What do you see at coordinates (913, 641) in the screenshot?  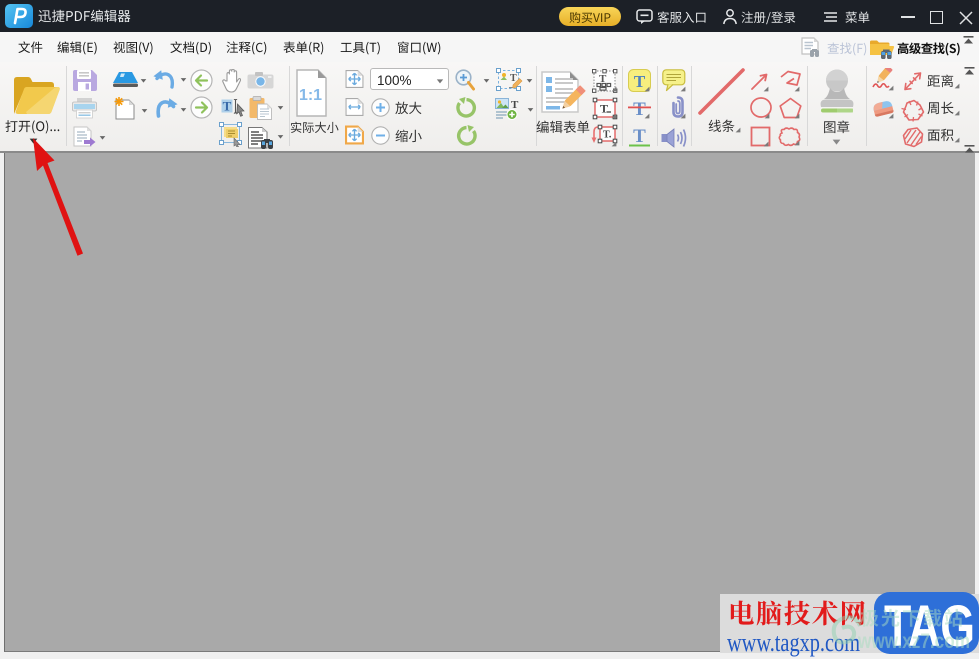 I see `svg-text: www.xz7.com` at bounding box center [913, 641].